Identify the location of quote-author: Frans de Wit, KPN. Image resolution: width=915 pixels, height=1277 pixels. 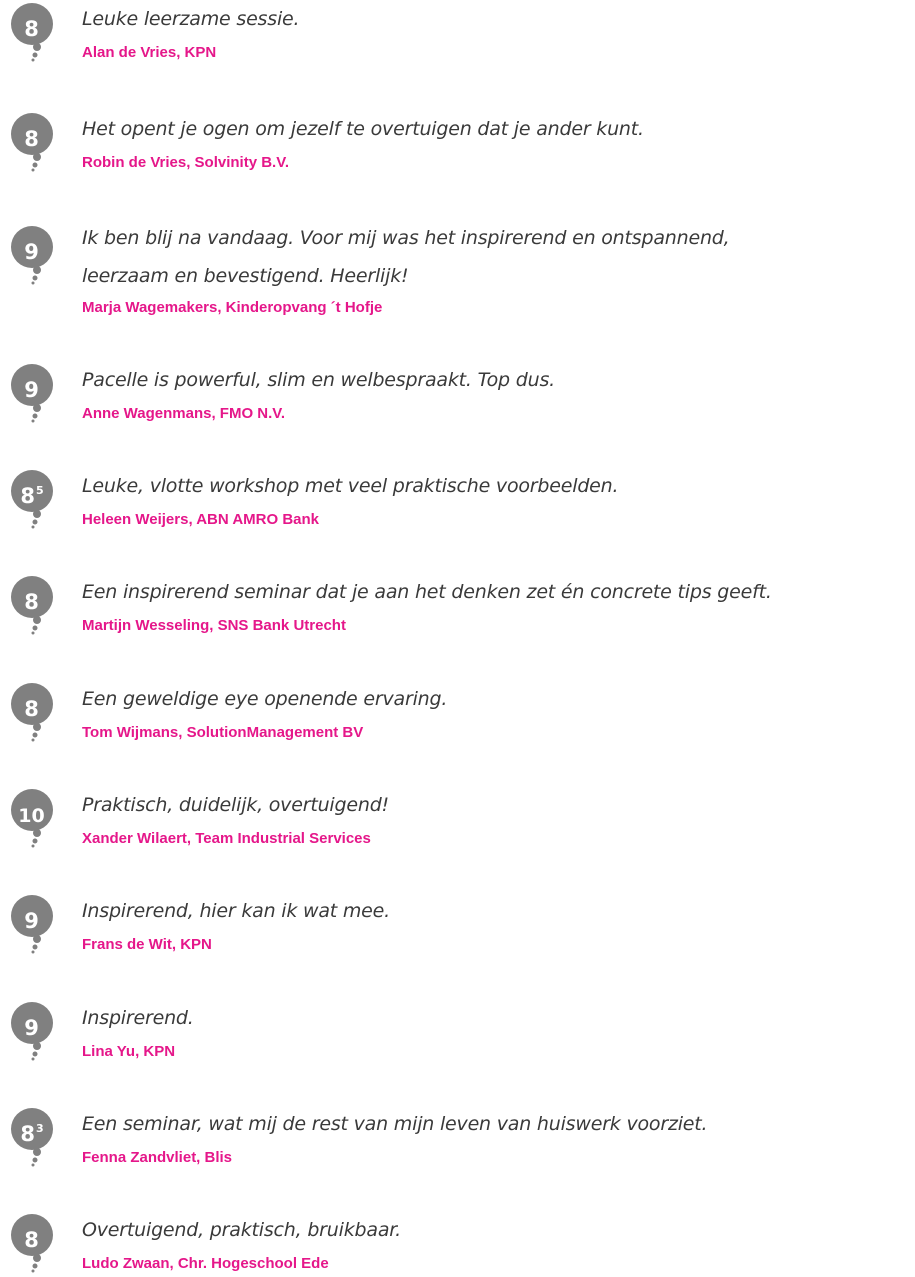
(147, 944).